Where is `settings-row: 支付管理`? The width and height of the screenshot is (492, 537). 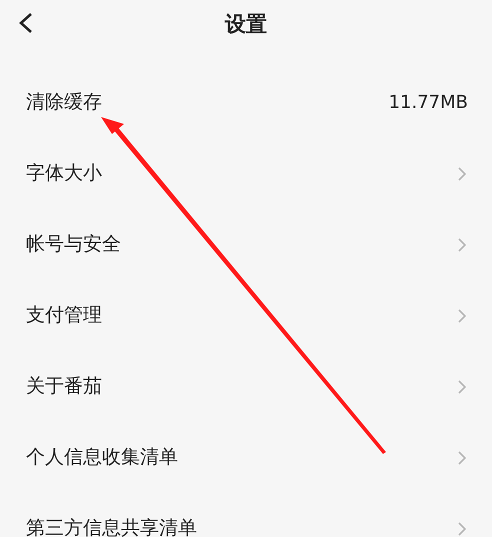
settings-row: 支付管理 is located at coordinates (246, 315).